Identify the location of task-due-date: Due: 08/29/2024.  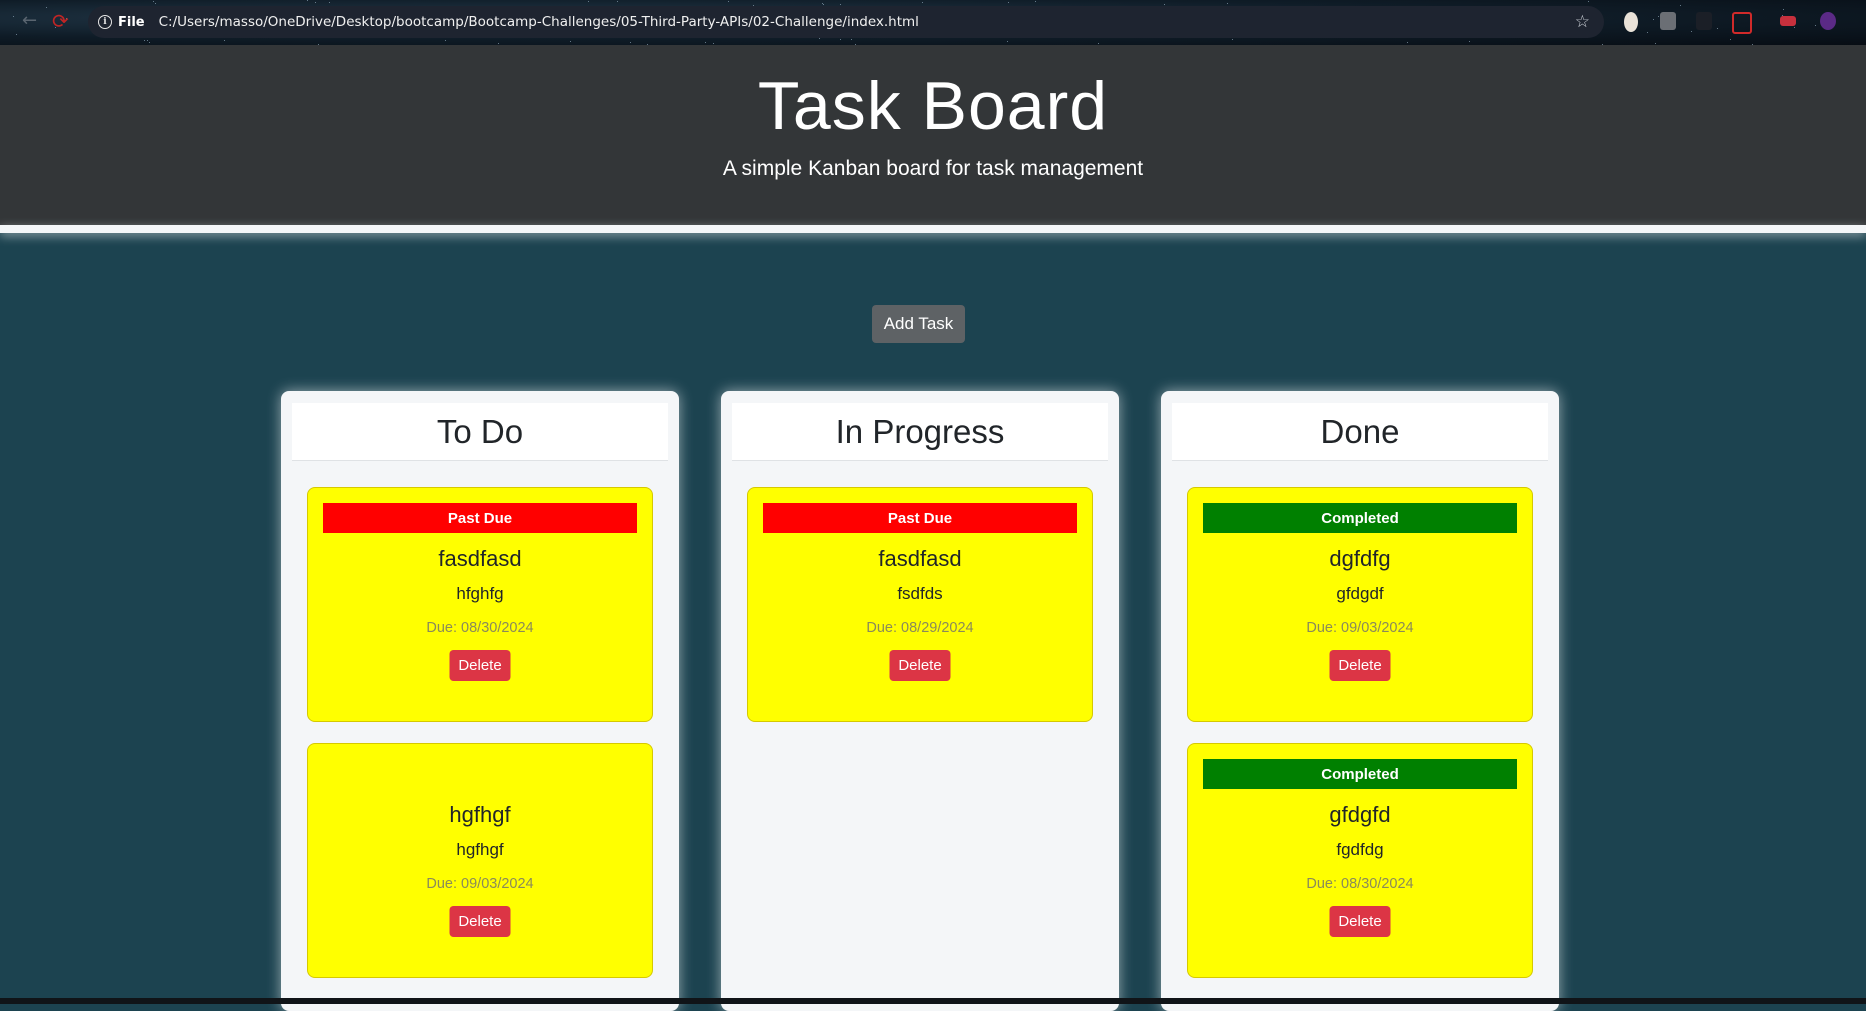
(920, 628).